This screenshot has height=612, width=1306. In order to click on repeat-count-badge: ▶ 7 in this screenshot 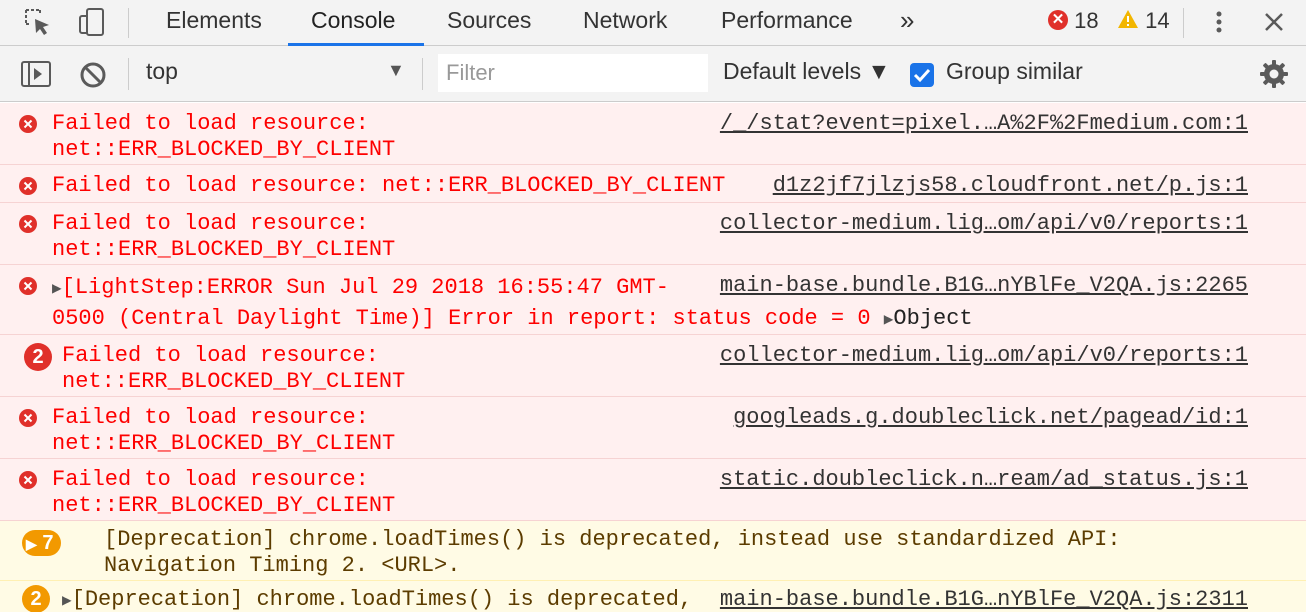, I will do `click(42, 543)`.